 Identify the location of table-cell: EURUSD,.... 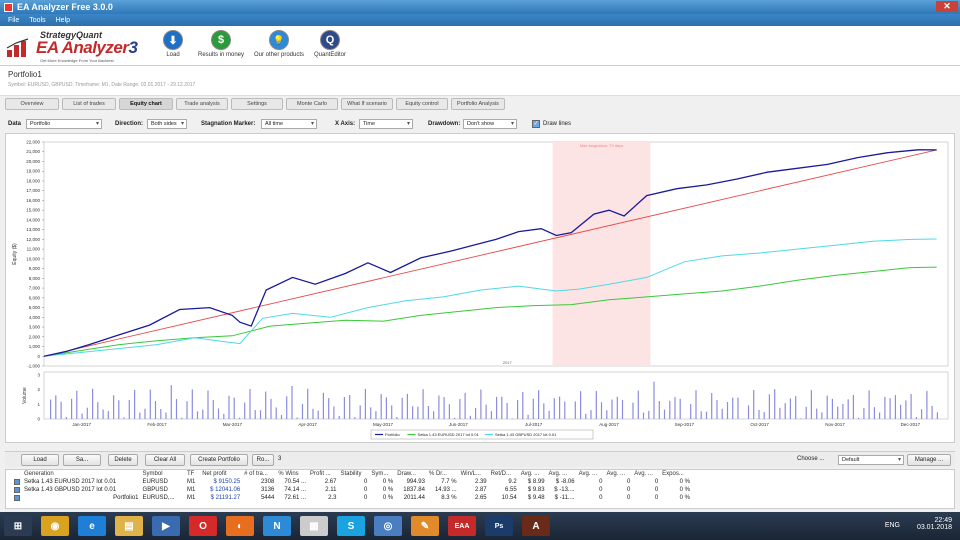
(158, 498).